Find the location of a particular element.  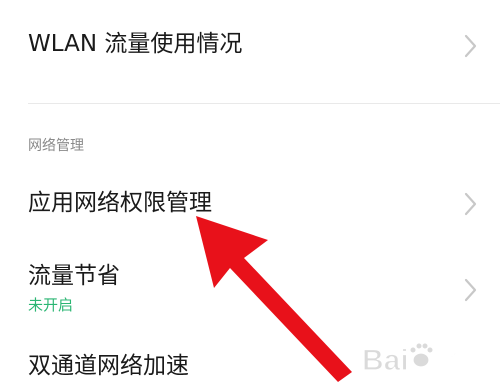

section-header-network: 网络管理 is located at coordinates (56, 146).